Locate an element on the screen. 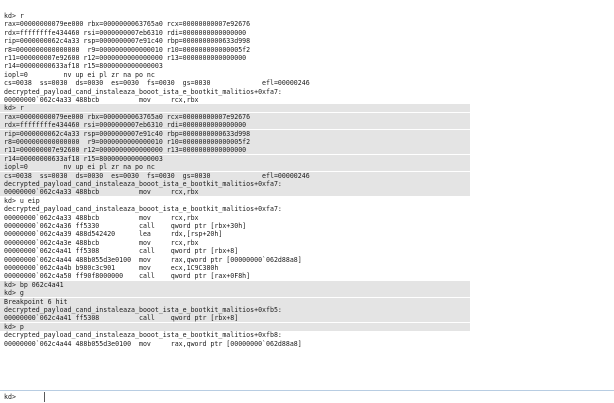 The height and width of the screenshot is (403, 614). command-bar: kd> is located at coordinates (307, 396).